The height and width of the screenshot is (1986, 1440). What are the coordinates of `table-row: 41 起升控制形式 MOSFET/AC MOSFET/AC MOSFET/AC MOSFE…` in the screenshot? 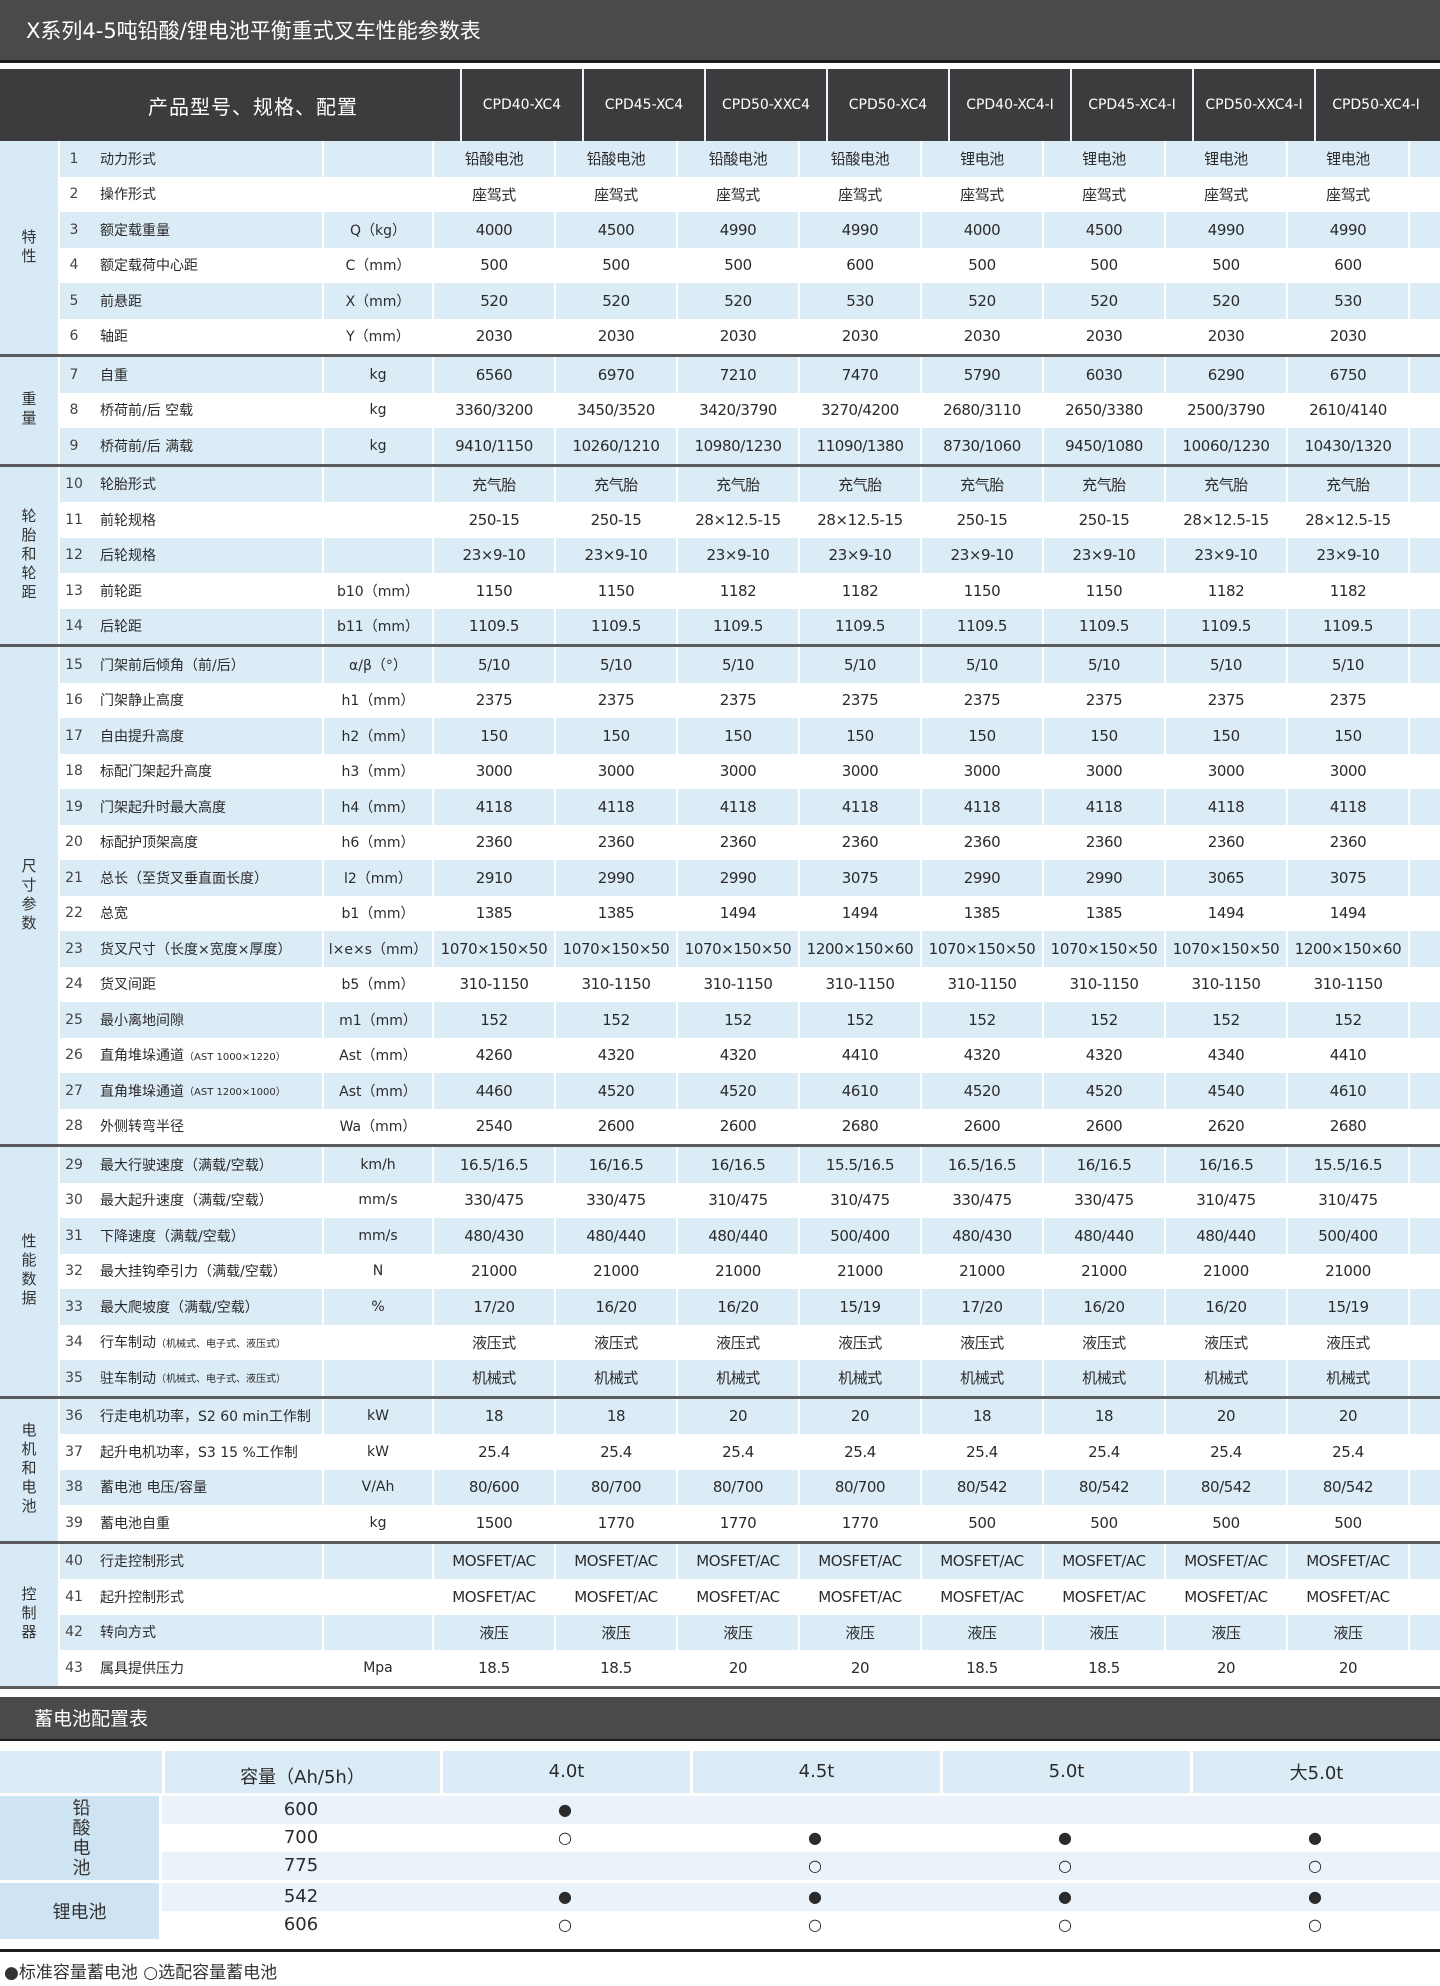 It's located at (750, 1597).